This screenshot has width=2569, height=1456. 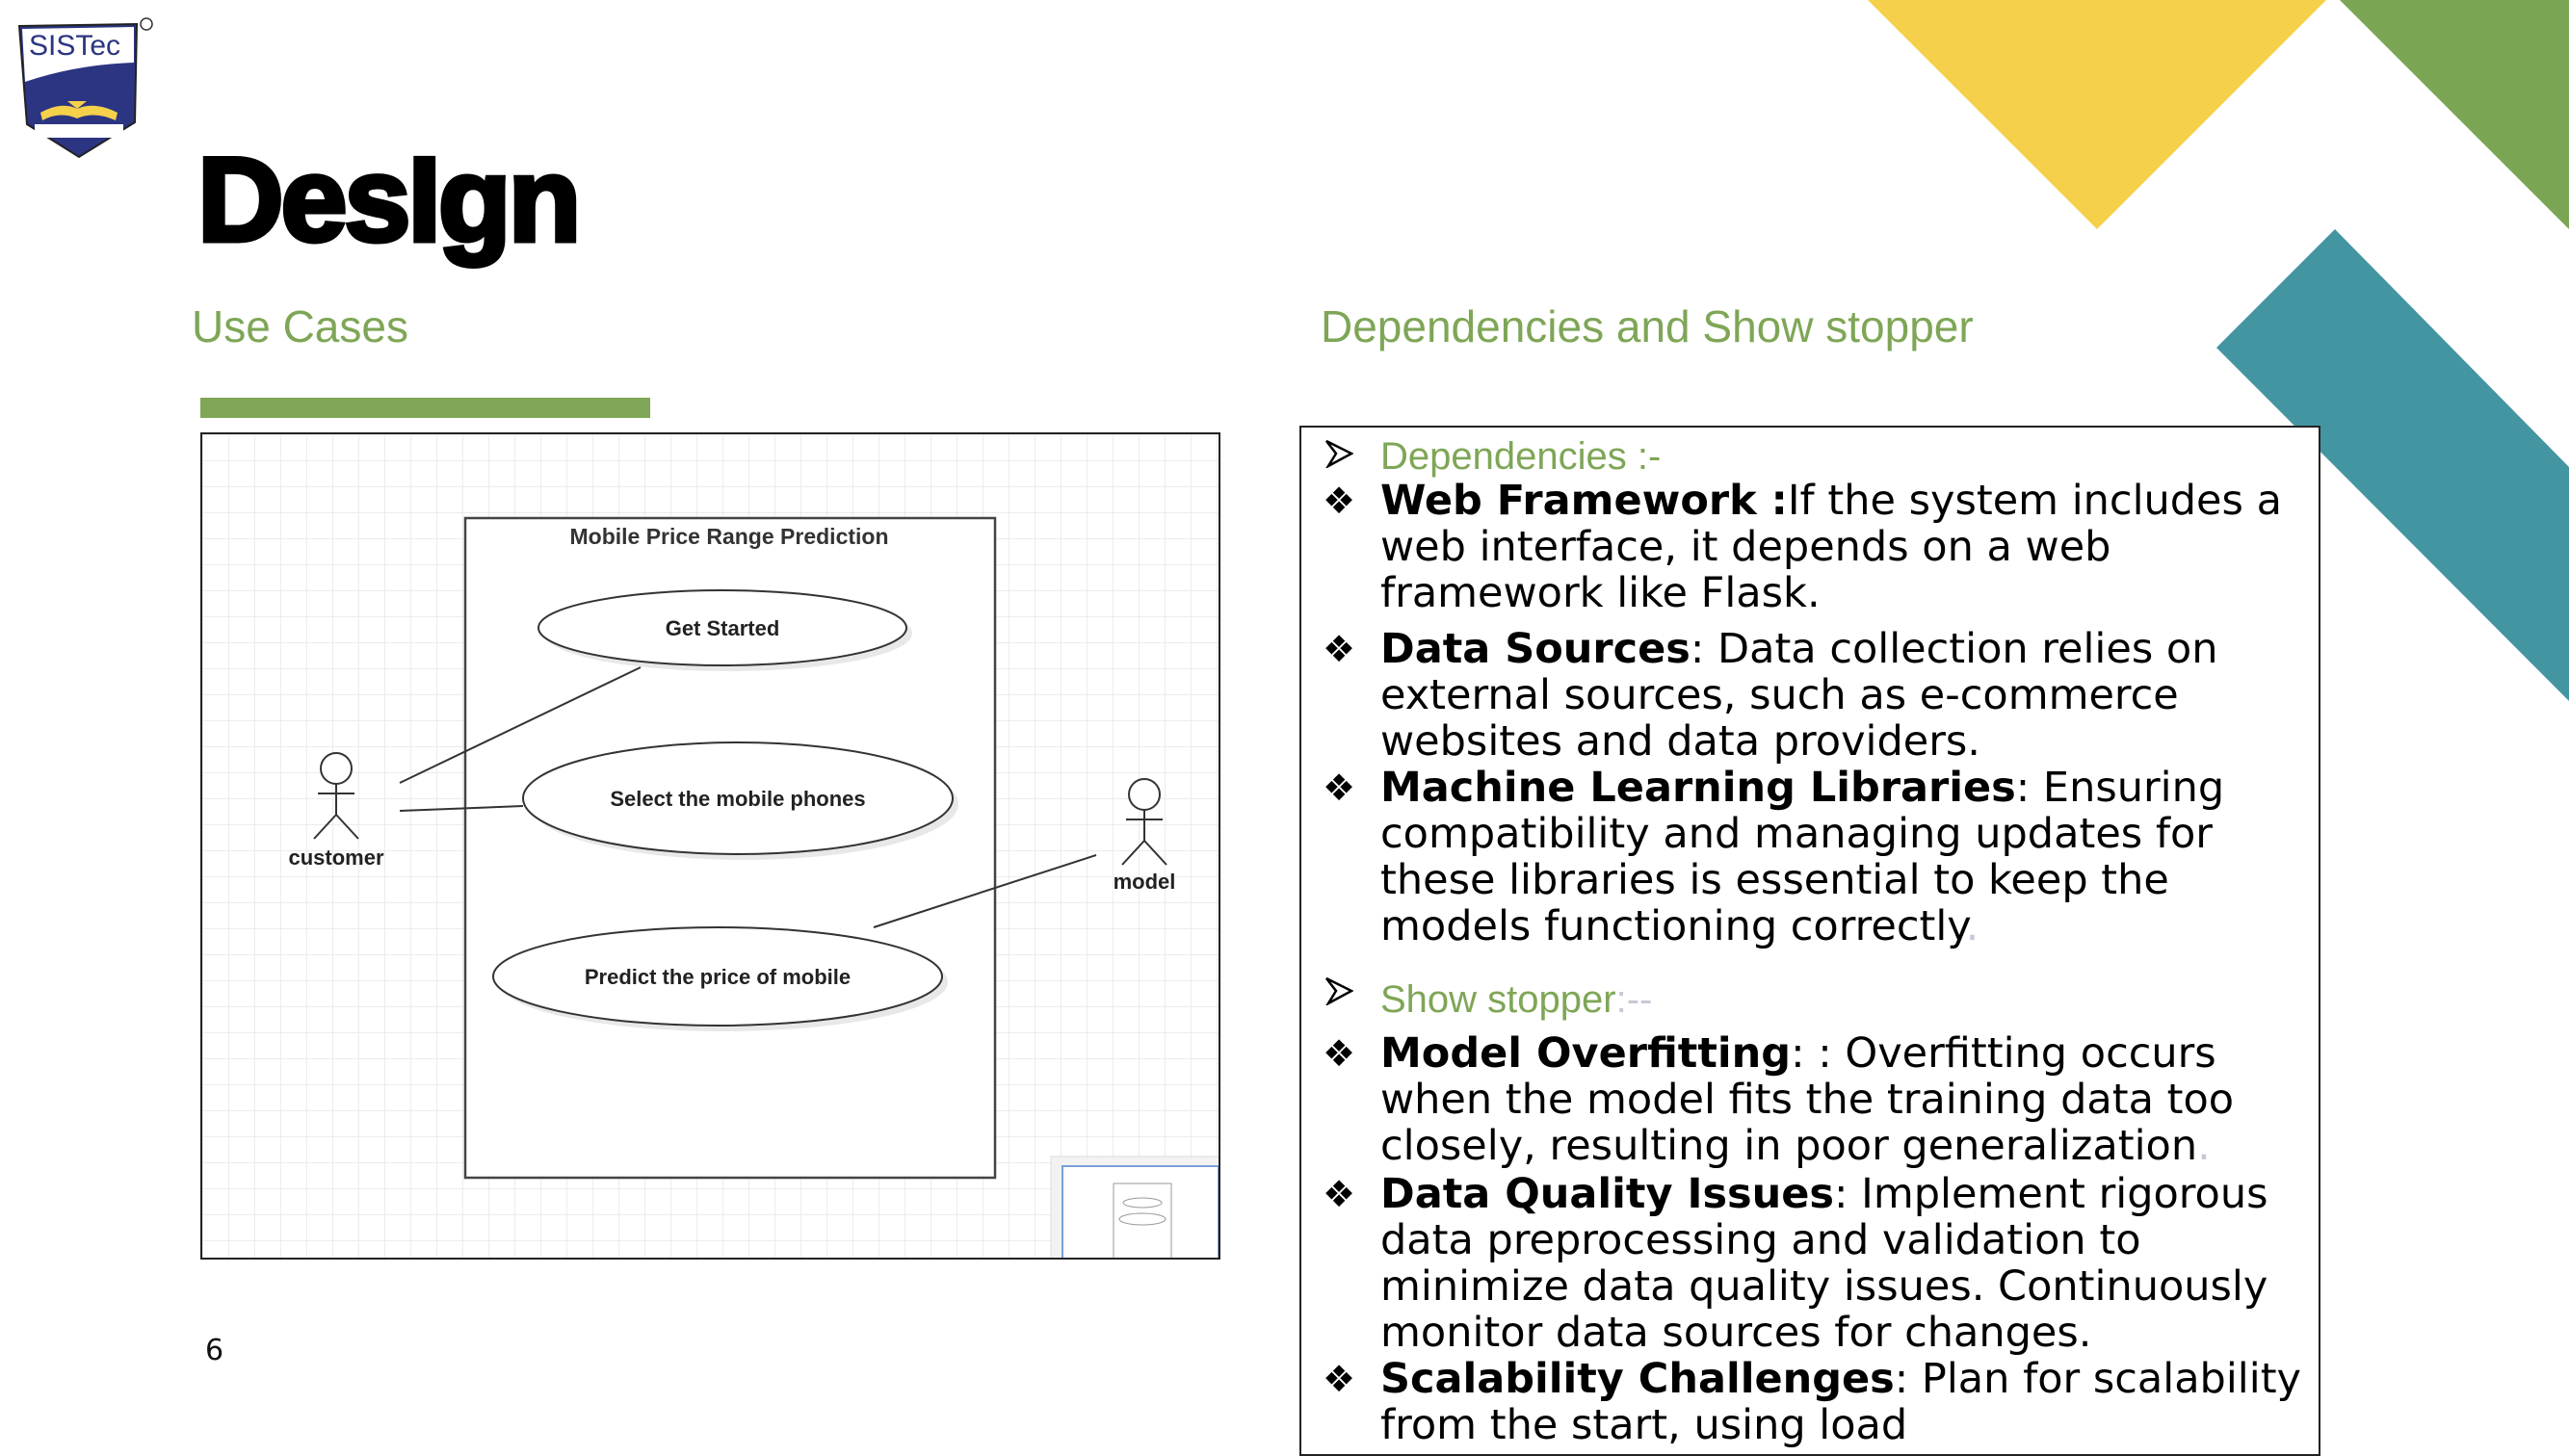 I want to click on green-triangle, so click(x=2454, y=114).